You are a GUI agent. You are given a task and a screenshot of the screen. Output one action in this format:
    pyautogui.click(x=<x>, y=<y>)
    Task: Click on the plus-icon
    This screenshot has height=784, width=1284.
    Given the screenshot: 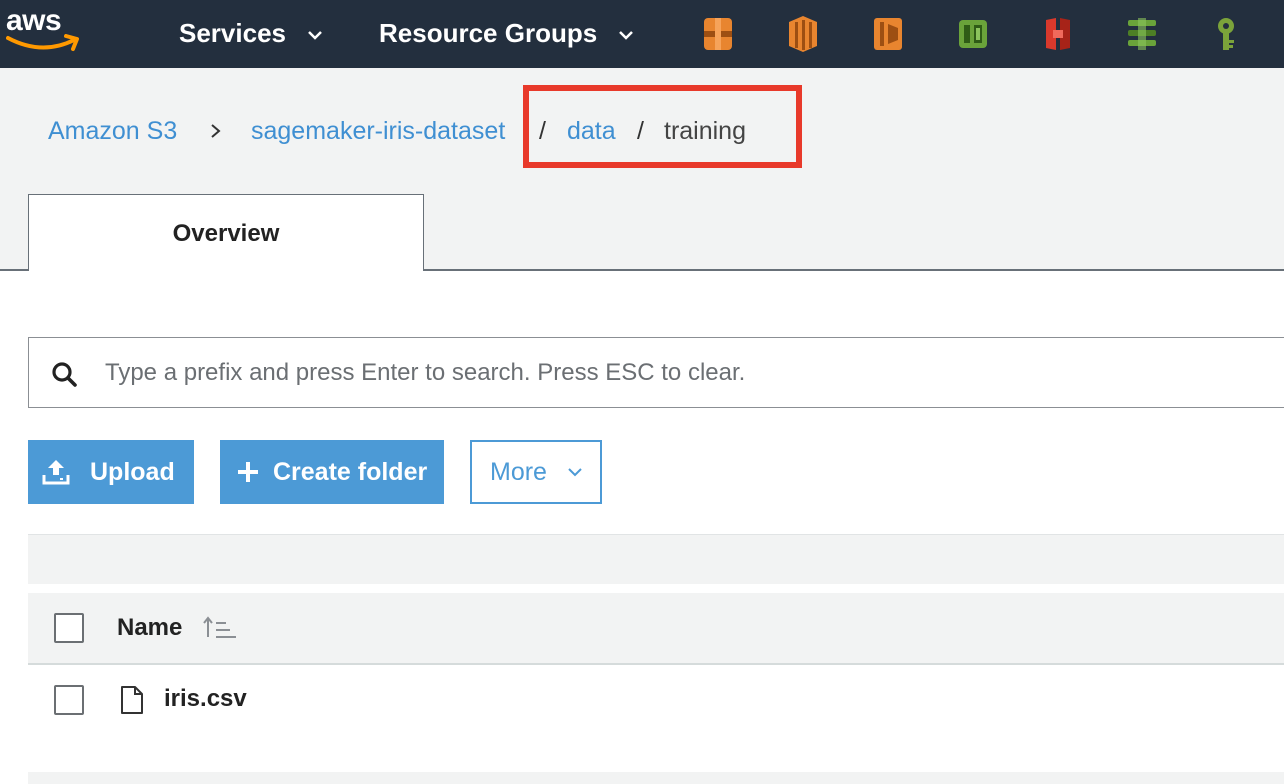 What is the action you would take?
    pyautogui.click(x=248, y=472)
    